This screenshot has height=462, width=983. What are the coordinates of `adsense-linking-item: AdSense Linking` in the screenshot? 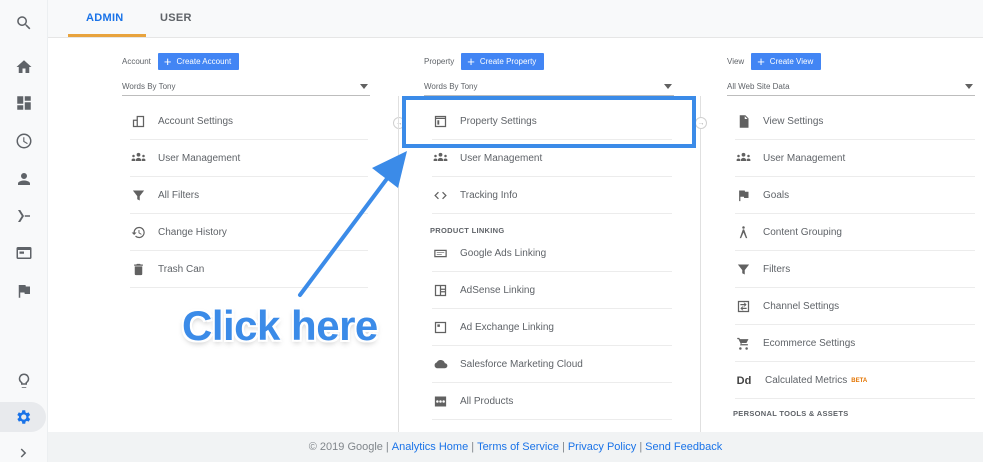 It's located at (552, 291).